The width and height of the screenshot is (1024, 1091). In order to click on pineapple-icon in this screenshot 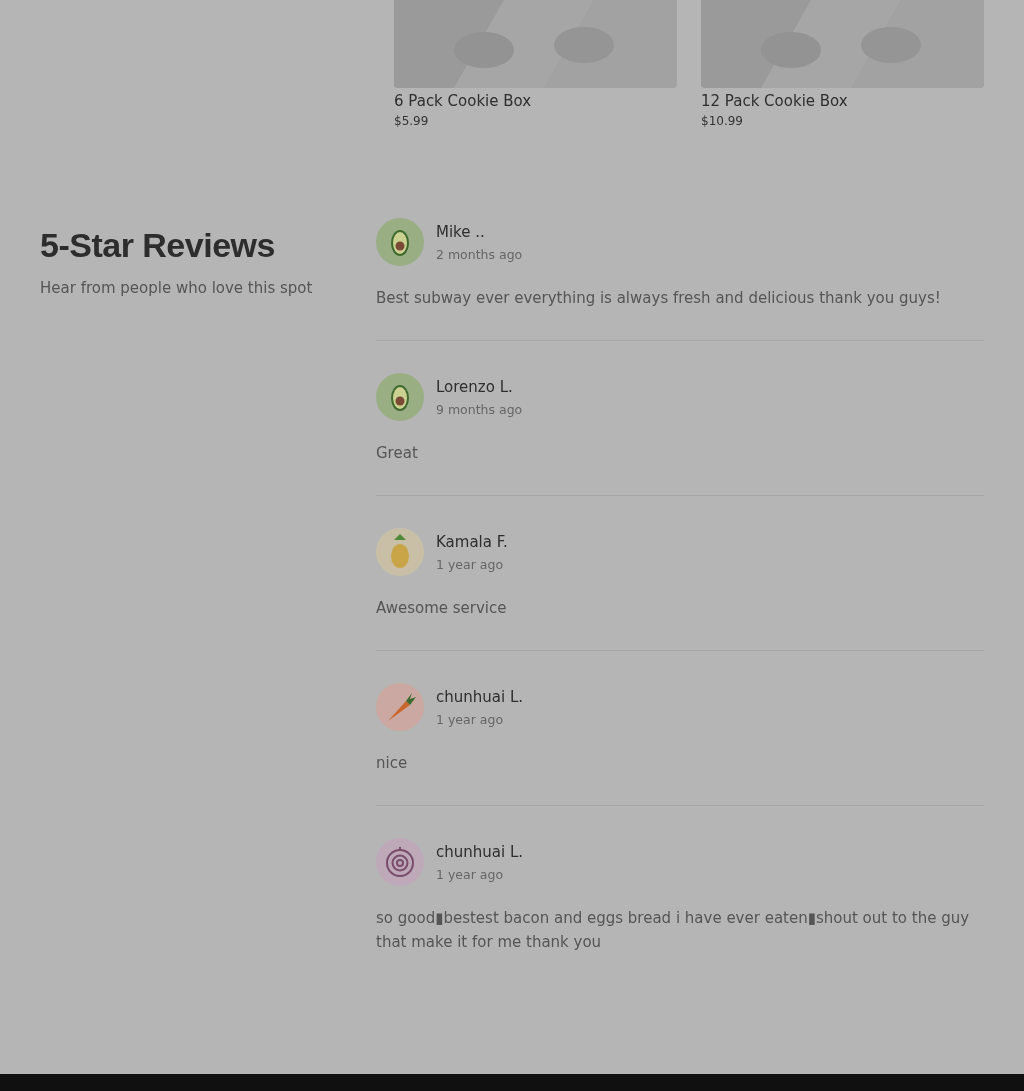, I will do `click(400, 552)`.